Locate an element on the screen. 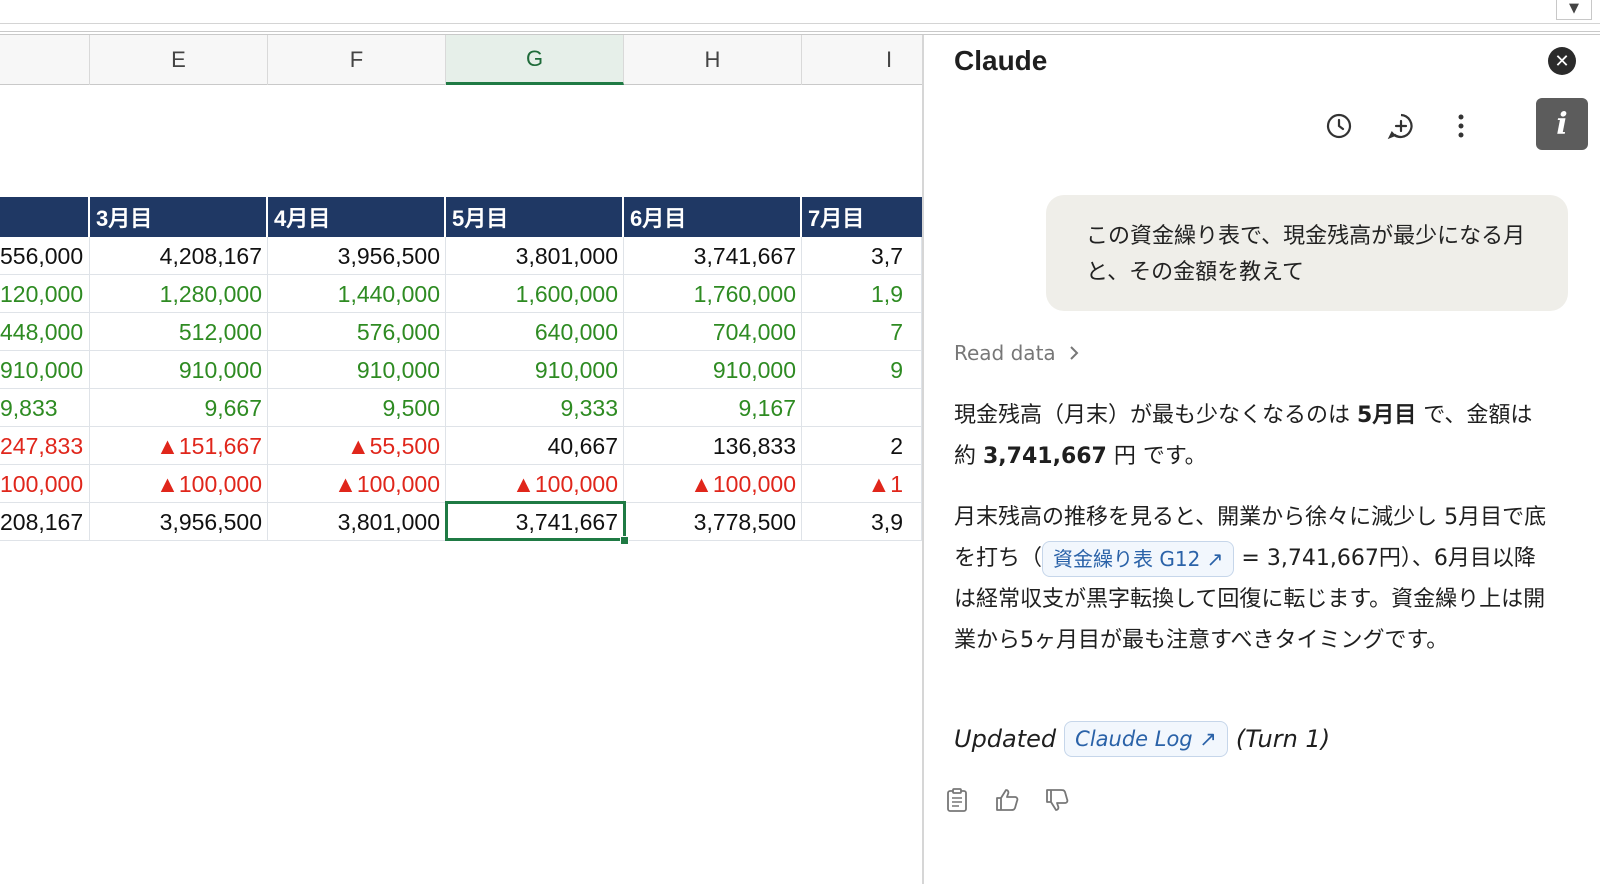 This screenshot has height=884, width=1600. table-cell: 9,333 is located at coordinates (535, 408).